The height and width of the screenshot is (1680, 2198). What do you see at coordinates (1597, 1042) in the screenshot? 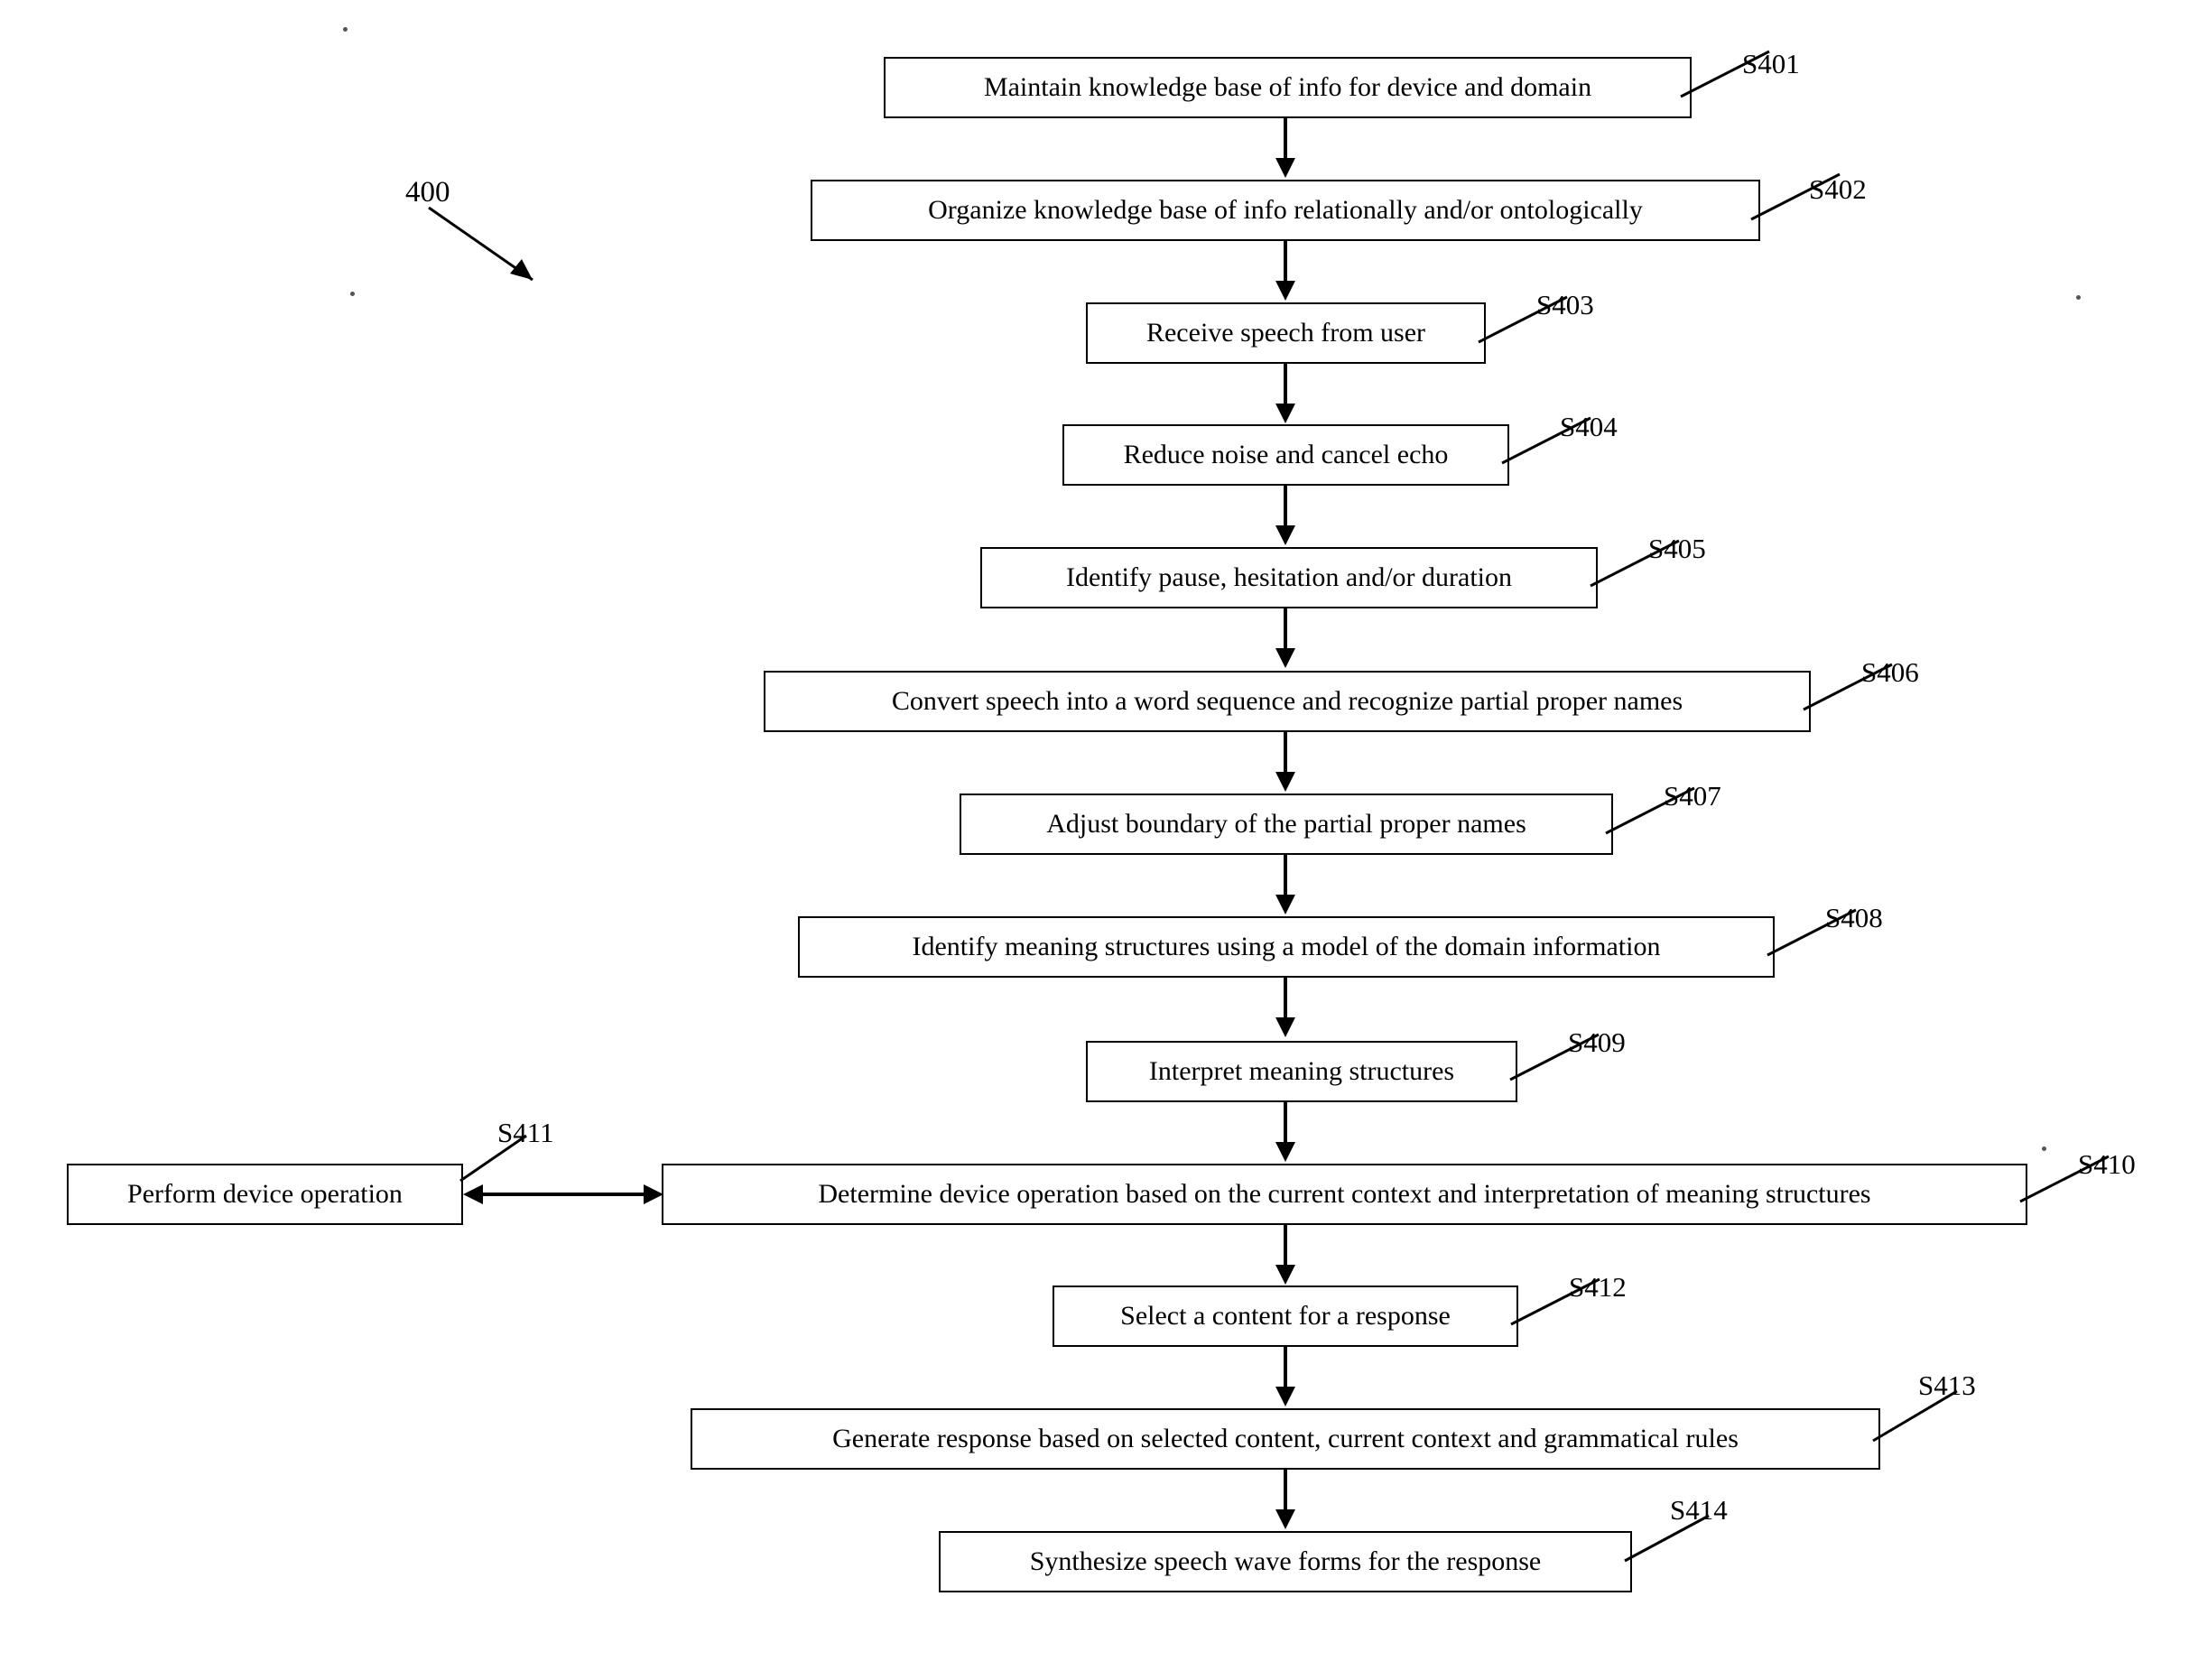
I see `step-ref-s409: S409` at bounding box center [1597, 1042].